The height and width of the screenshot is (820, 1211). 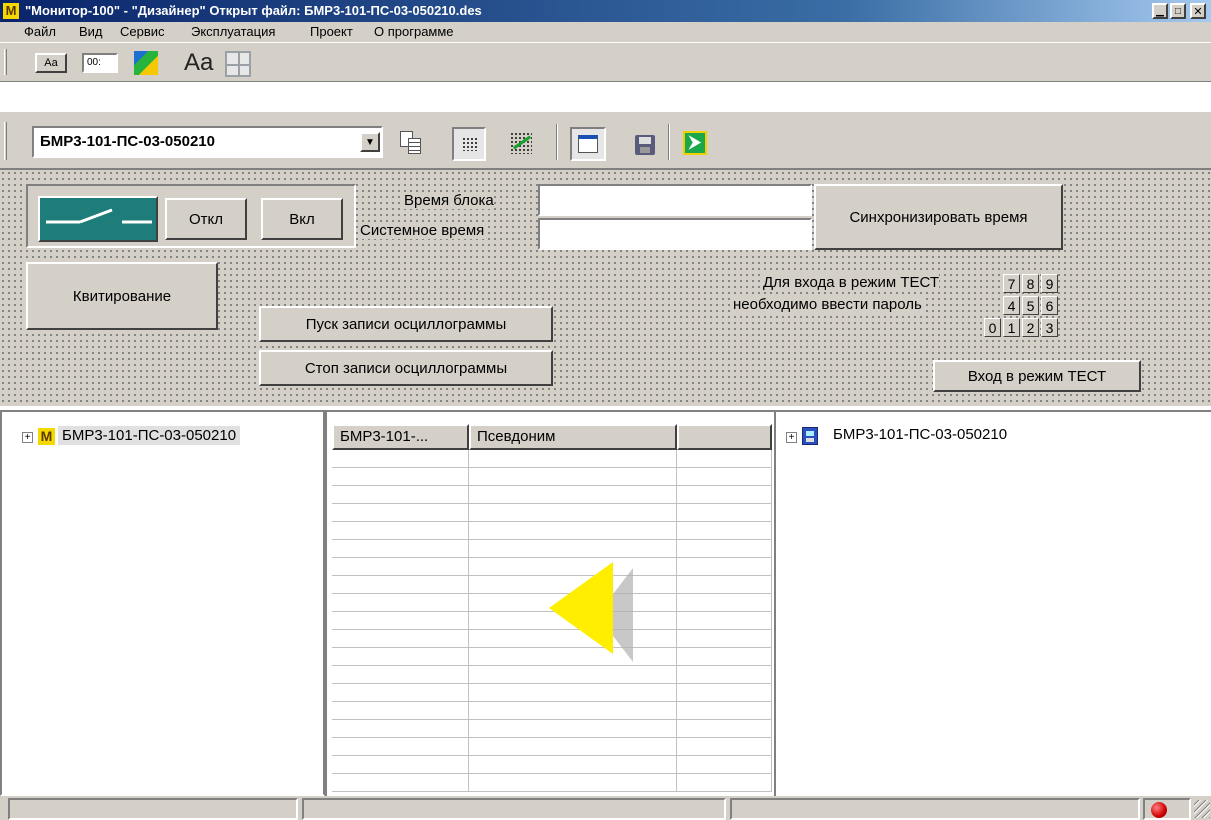 I want to click on menu-project: Проект, so click(x=331, y=31).